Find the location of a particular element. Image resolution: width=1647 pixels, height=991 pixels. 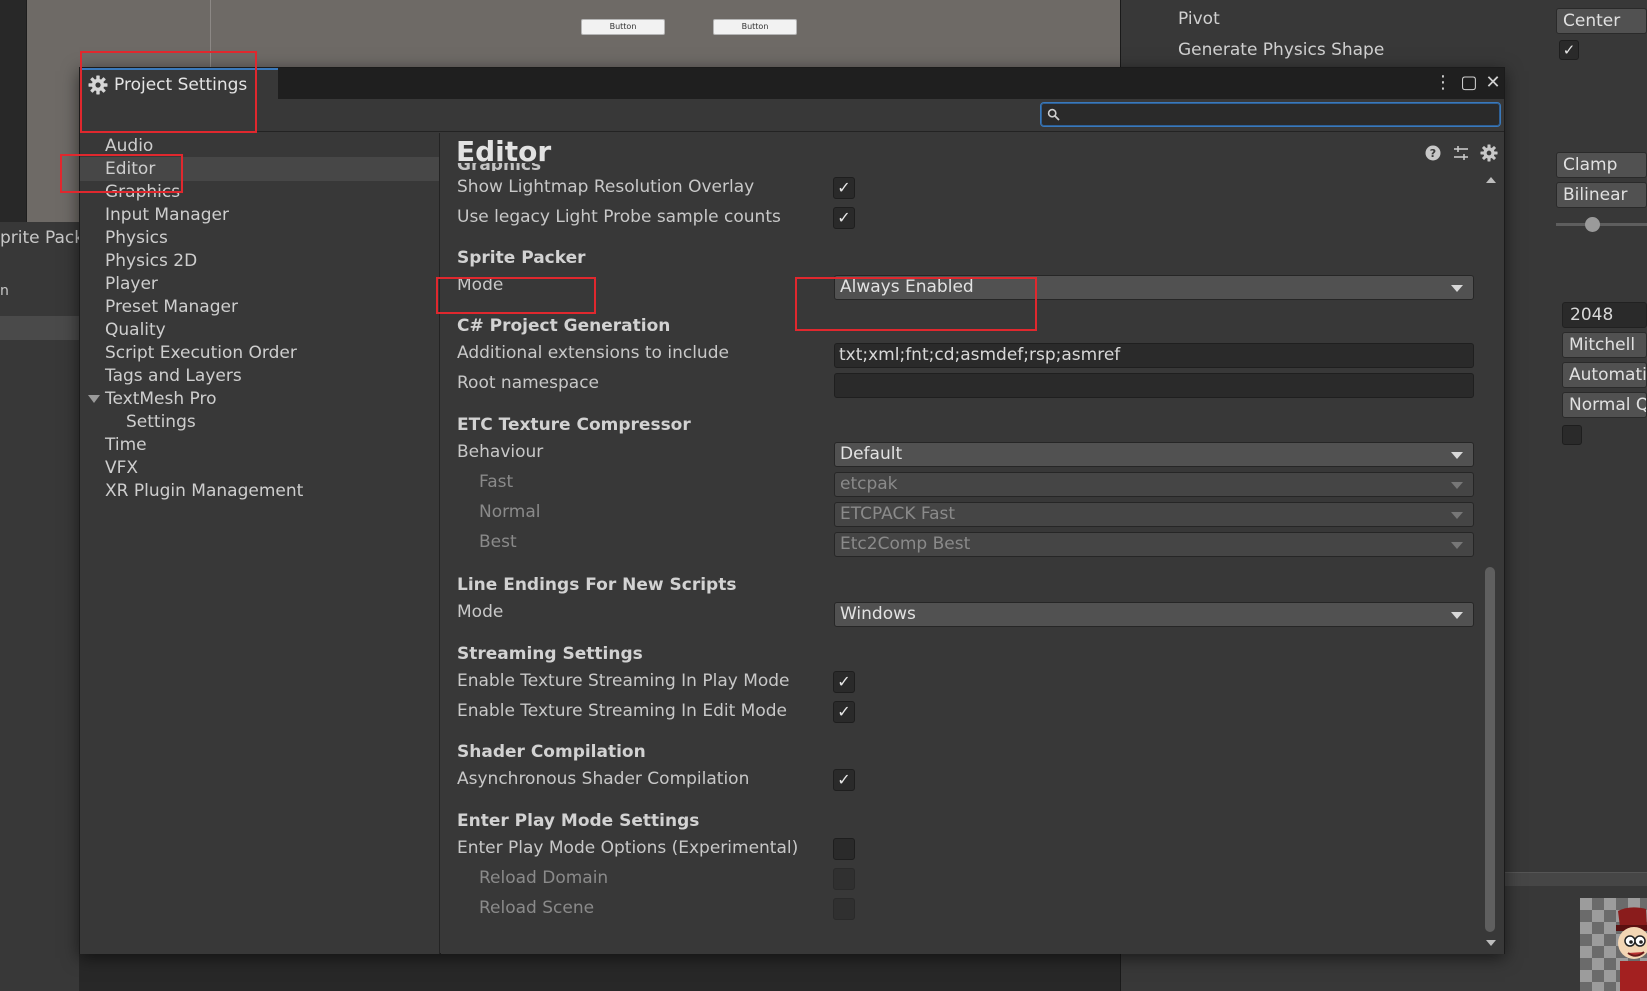

compression-dropdown: Normal Q is located at coordinates (1604, 405).